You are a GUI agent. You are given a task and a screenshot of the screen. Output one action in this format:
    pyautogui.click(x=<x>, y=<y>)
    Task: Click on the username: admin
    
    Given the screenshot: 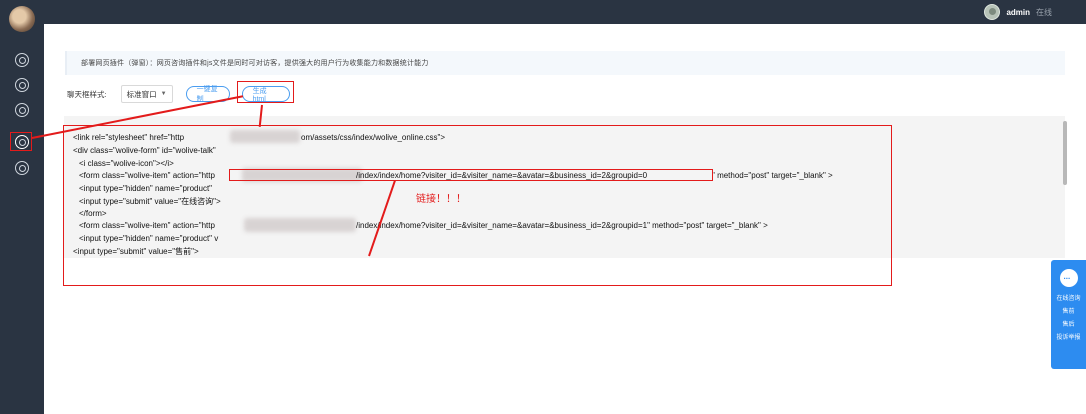 What is the action you would take?
    pyautogui.click(x=1018, y=12)
    